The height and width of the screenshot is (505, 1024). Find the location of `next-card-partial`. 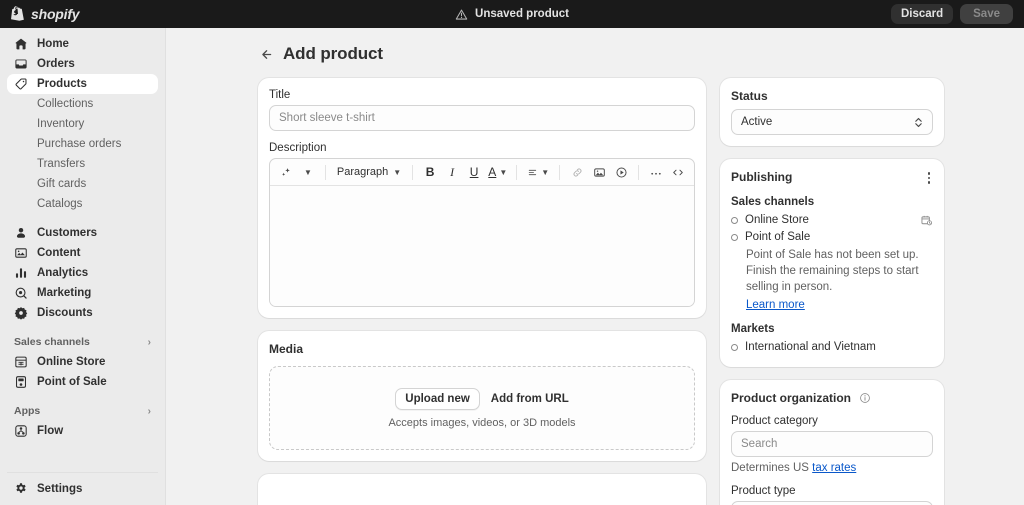

next-card-partial is located at coordinates (482, 489).